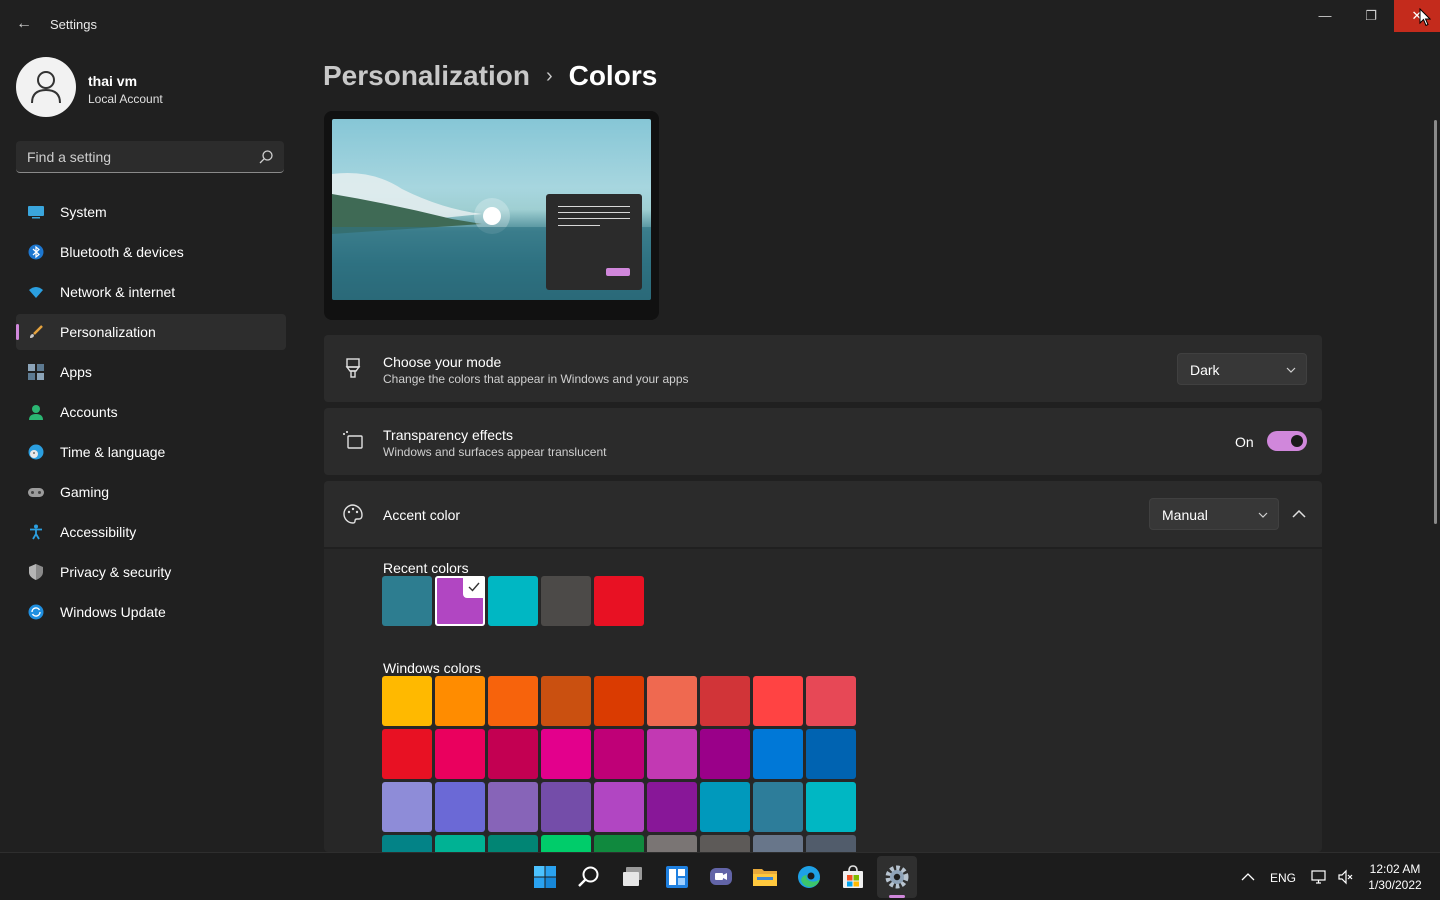 The width and height of the screenshot is (1440, 900). Describe the element at coordinates (24, 24) in the screenshot. I see `back-button: ←` at that location.